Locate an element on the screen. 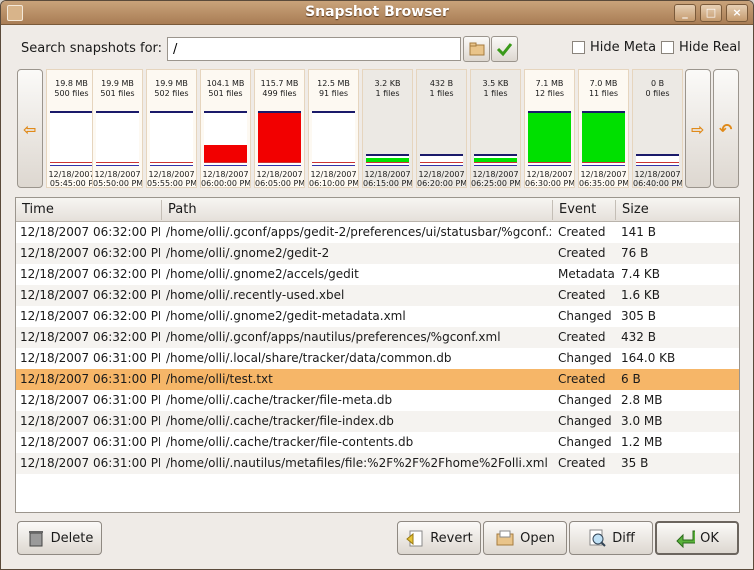 The height and width of the screenshot is (570, 754). snapshot-time: 06:20:00 PM is located at coordinates (441, 183).